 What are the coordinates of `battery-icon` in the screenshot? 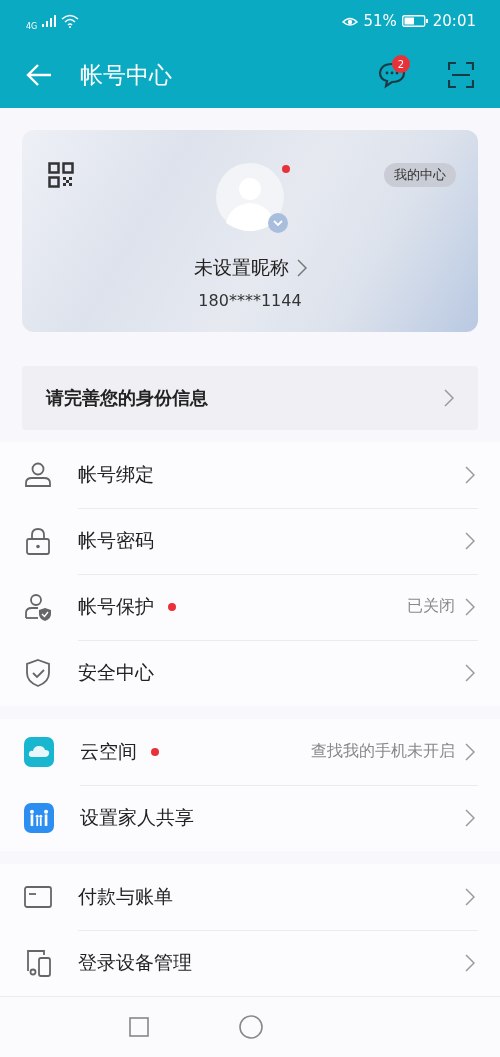 It's located at (414, 21).